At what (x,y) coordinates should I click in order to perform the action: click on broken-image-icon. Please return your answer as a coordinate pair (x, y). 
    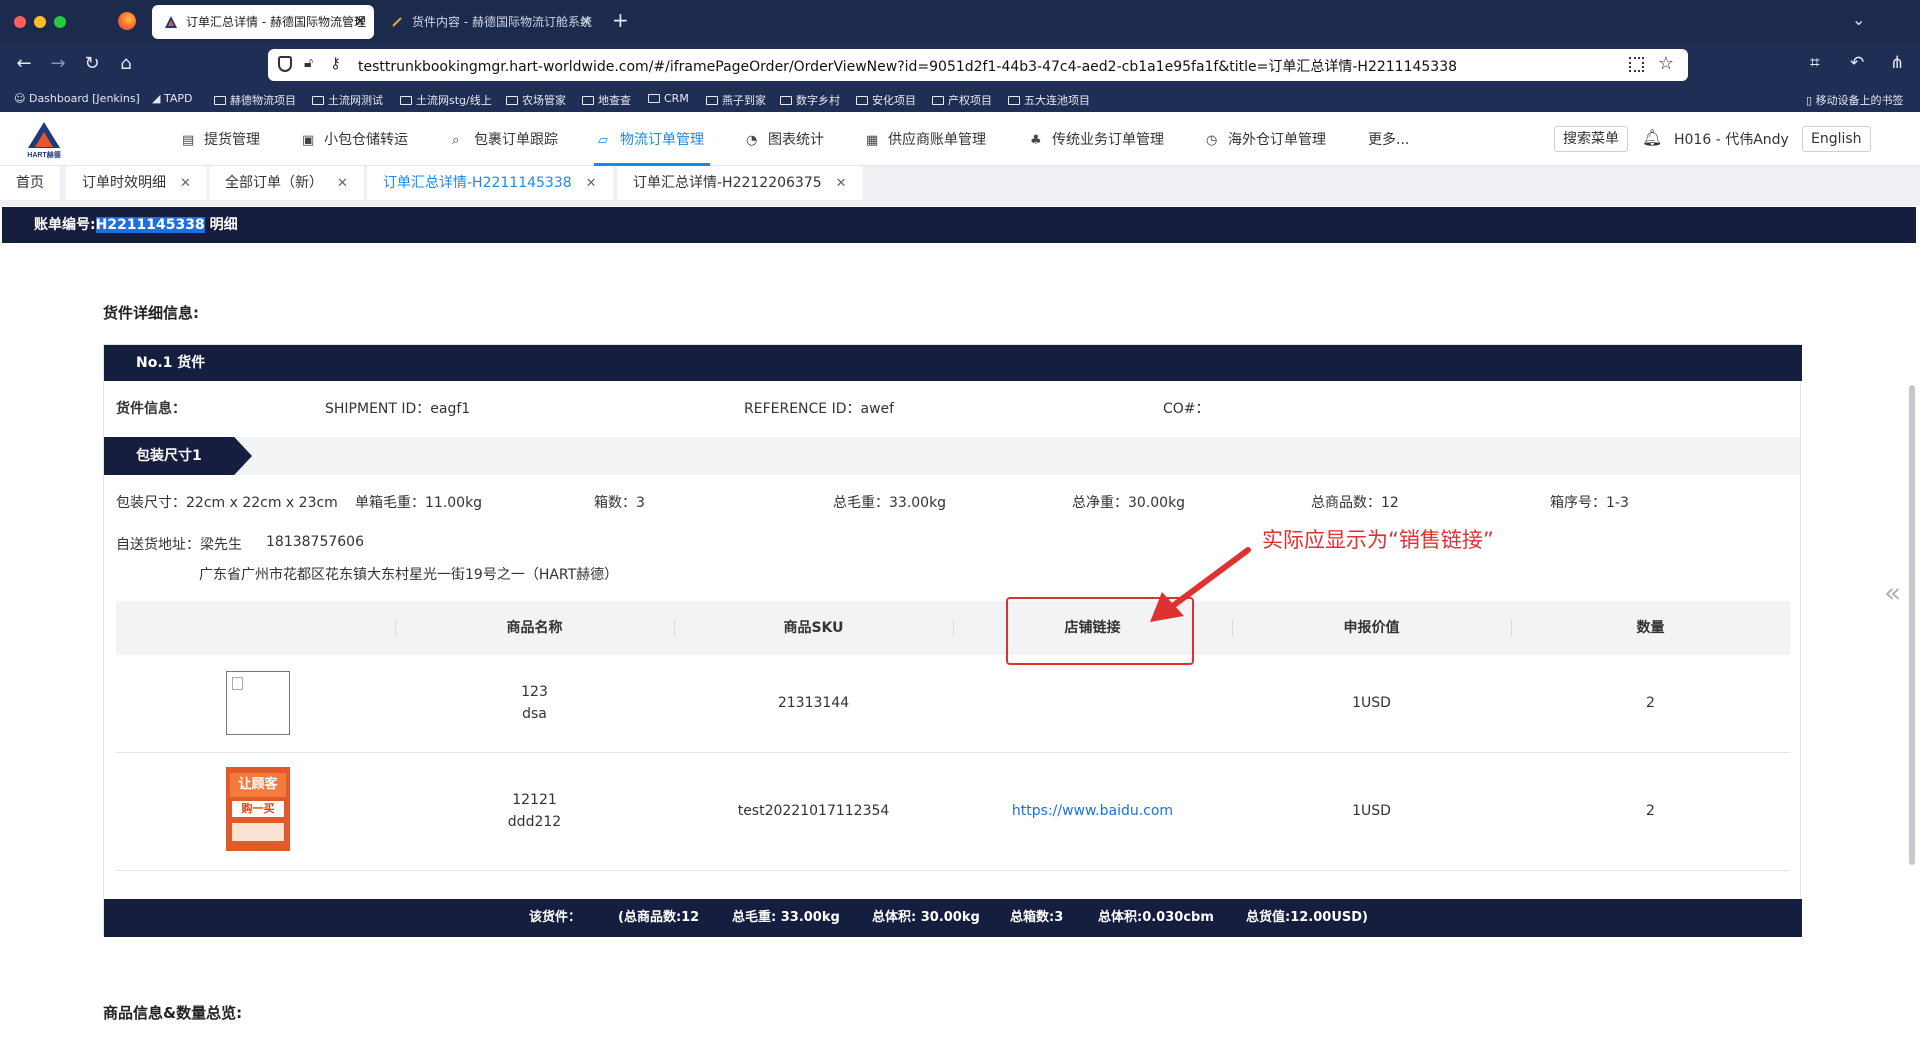
    Looking at the image, I should click on (237, 683).